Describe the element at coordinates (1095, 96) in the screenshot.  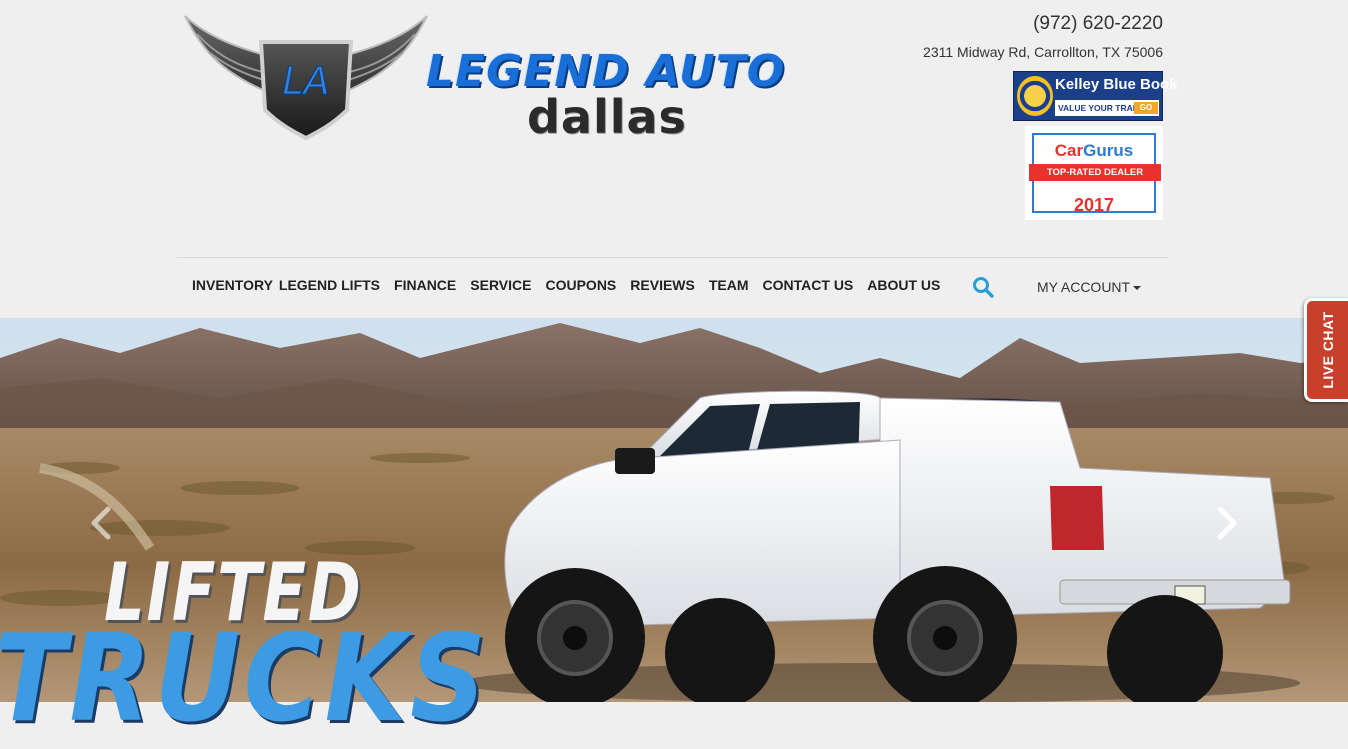
I see `kbb-trade-in-badge: Kelley Blue Book VALUE YOUR TRADE-IN GO` at that location.